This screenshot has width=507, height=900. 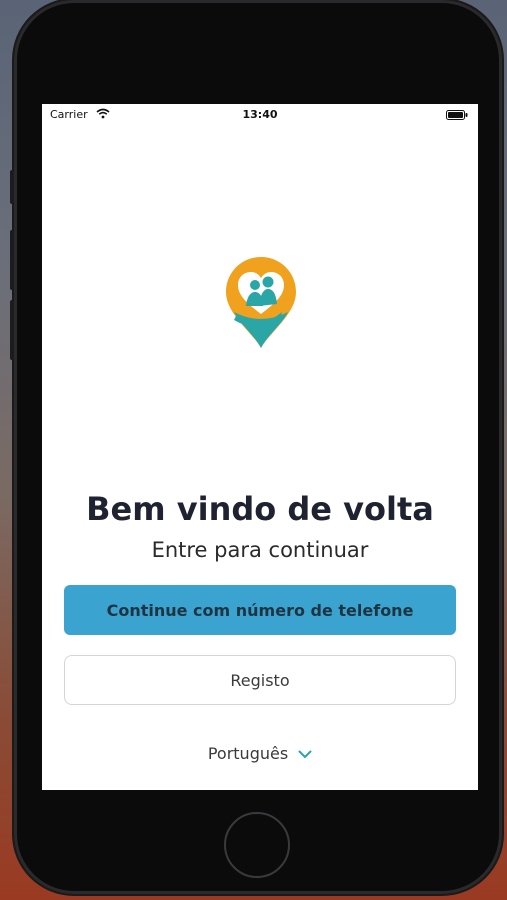 What do you see at coordinates (457, 115) in the screenshot?
I see `battery-icon` at bounding box center [457, 115].